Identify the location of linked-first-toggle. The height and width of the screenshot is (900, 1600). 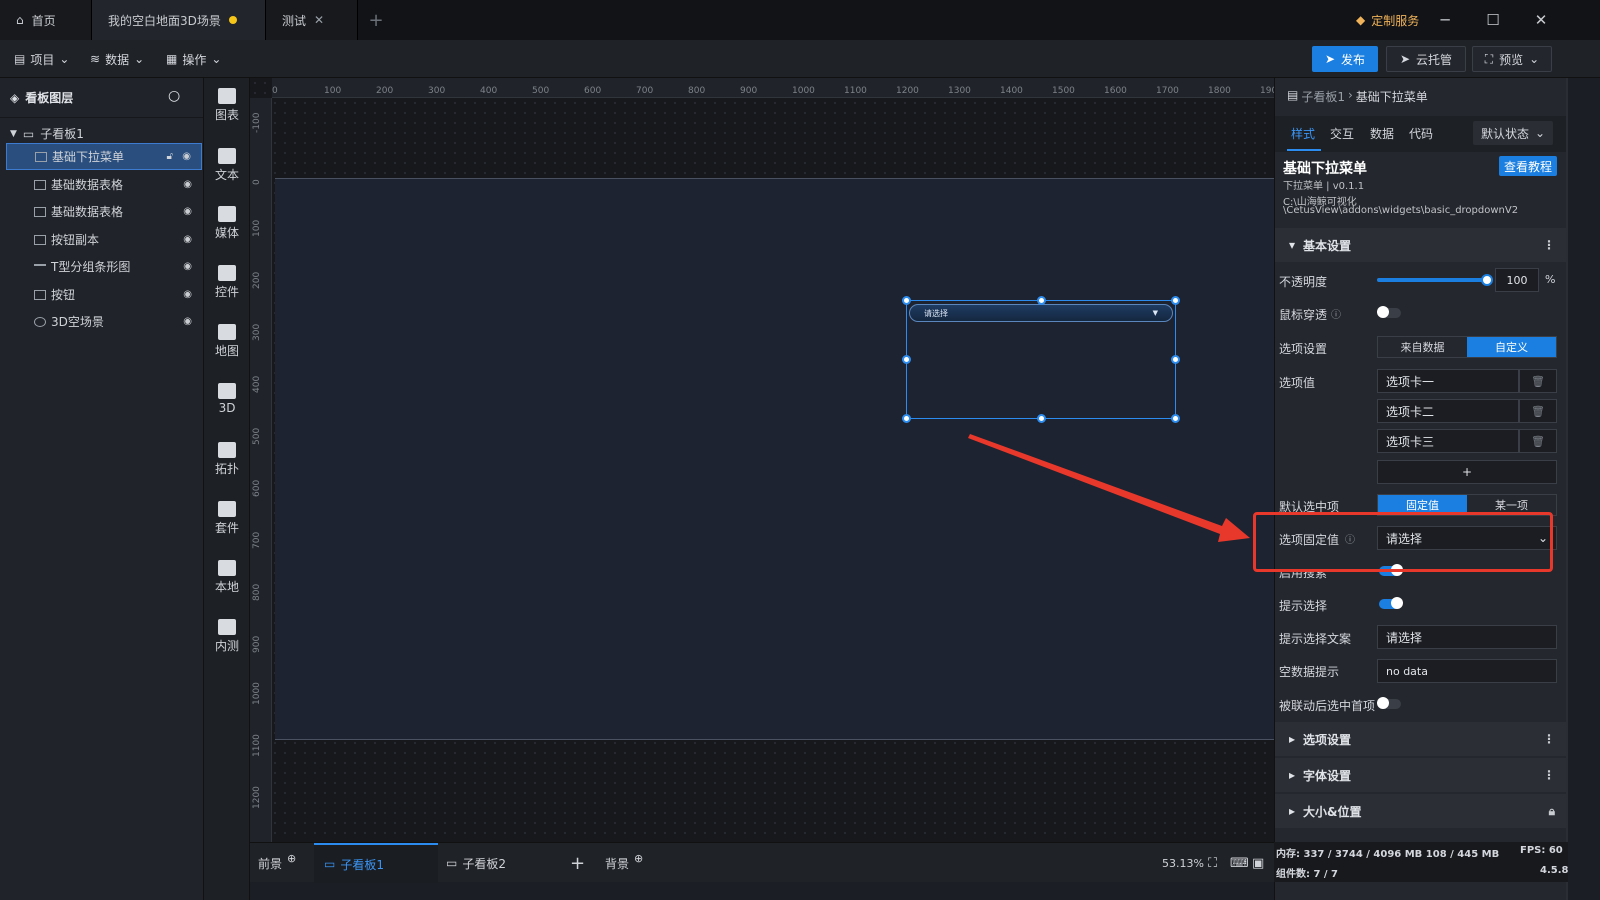
(1389, 703).